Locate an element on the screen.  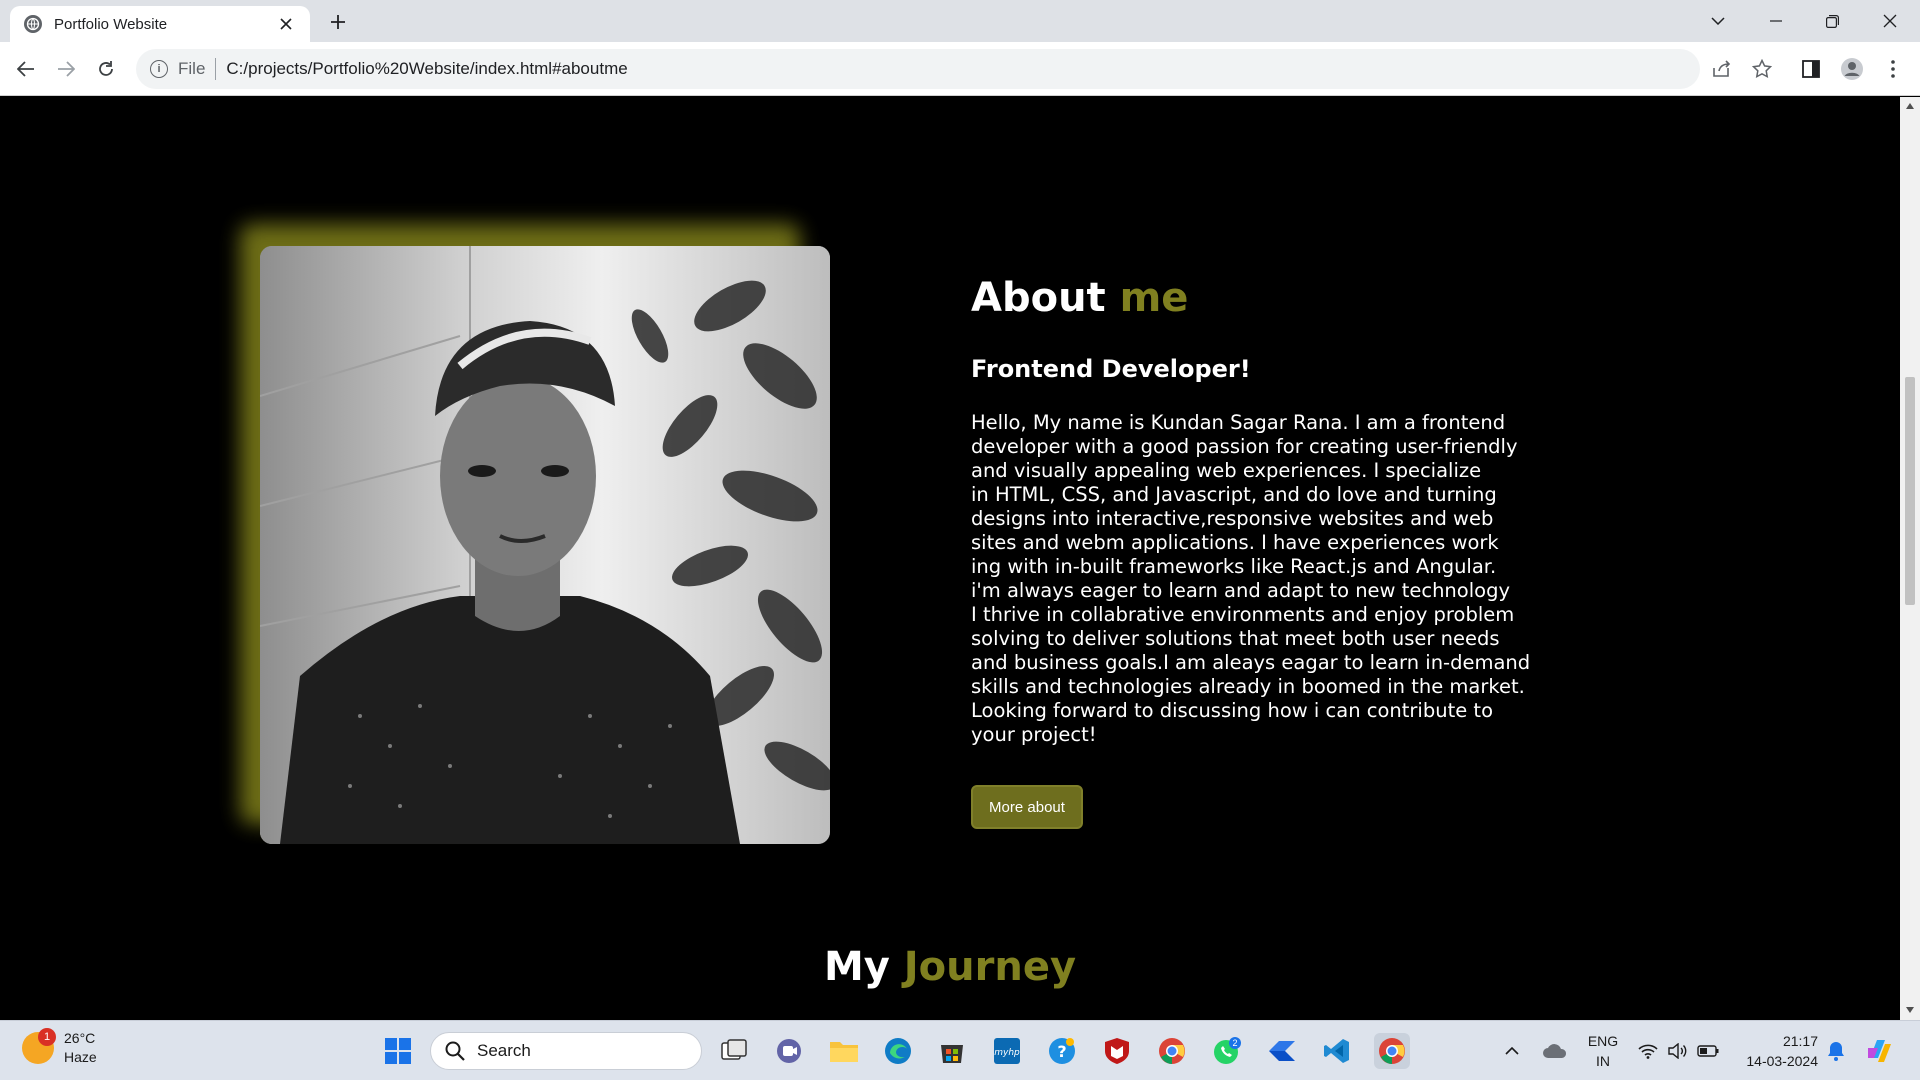
task-view-icon is located at coordinates (734, 1051).